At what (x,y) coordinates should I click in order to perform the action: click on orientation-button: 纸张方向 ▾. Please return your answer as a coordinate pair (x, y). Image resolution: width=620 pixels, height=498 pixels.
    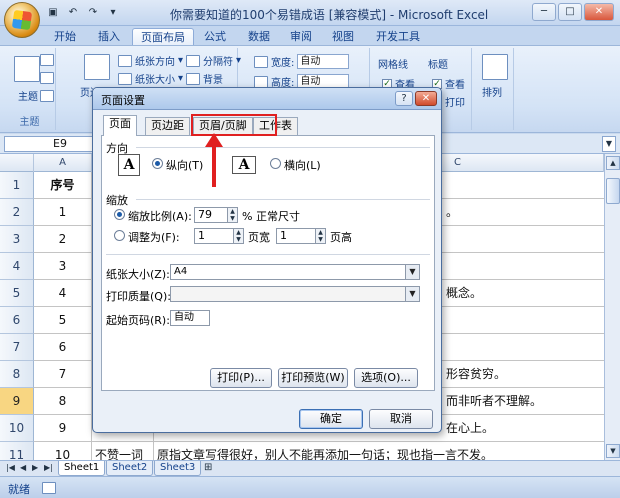
    Looking at the image, I should click on (150, 60).